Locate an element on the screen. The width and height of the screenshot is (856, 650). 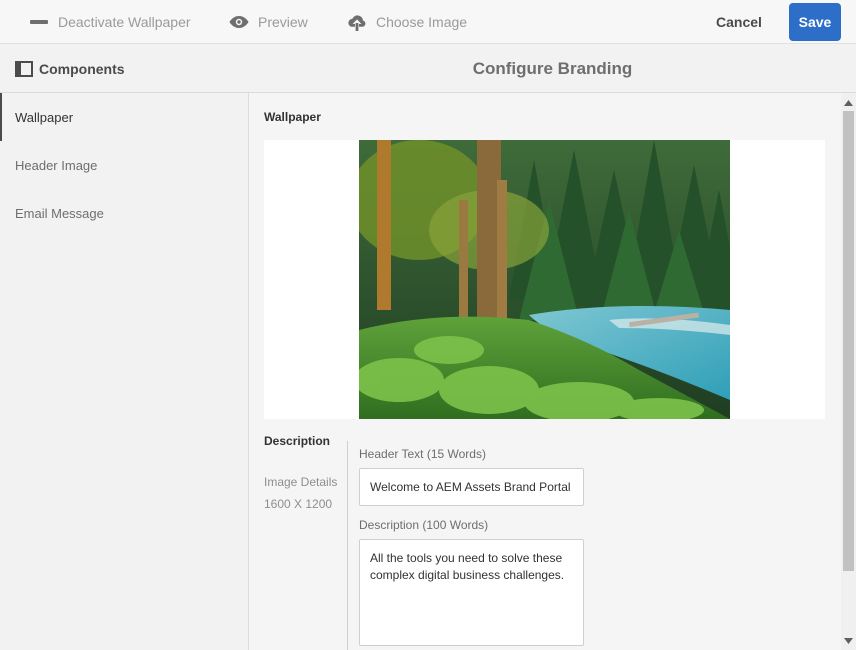
header-text-label: Header Text (15 Words) is located at coordinates (422, 454).